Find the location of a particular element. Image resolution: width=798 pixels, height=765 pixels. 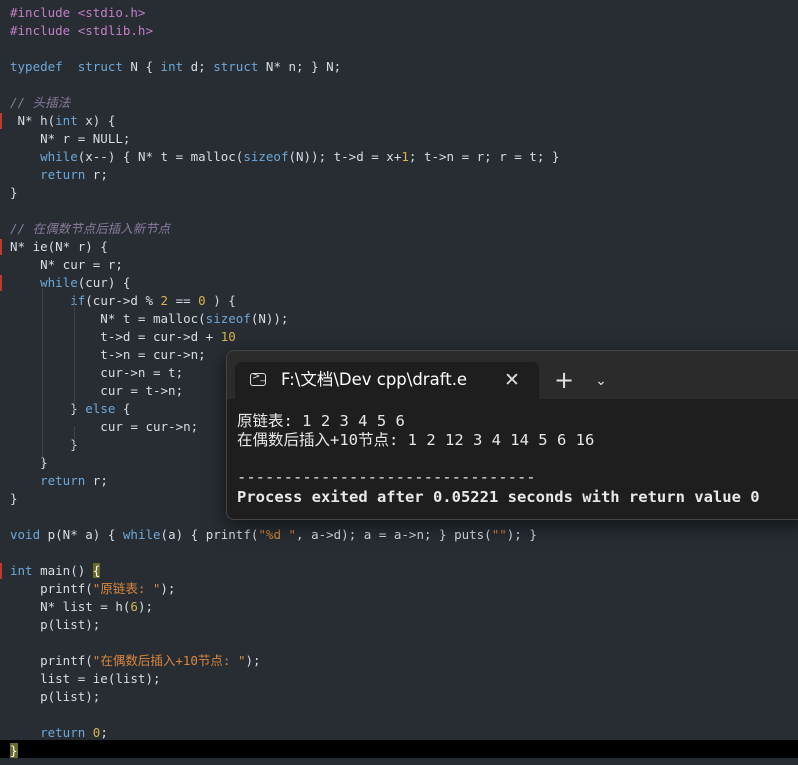

code-token: cur = t->n; is located at coordinates (97, 390).